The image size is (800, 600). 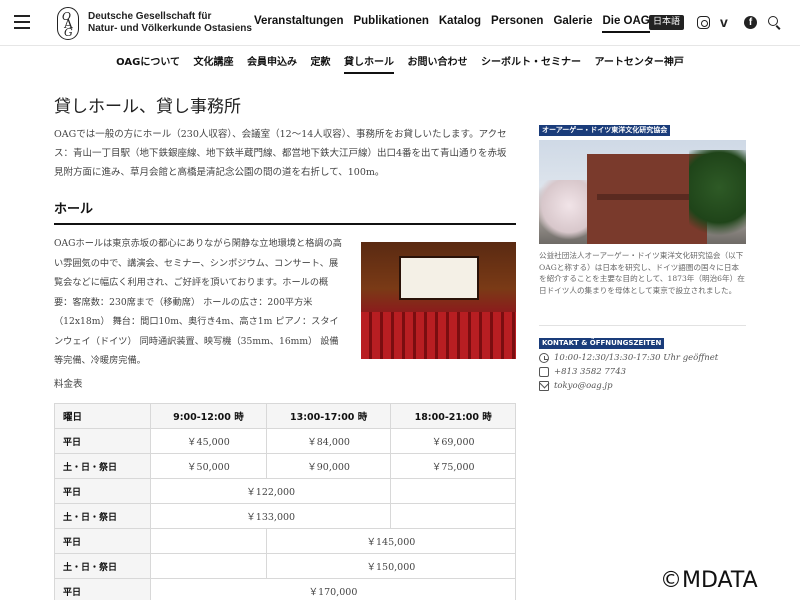 I want to click on oag-seal-icon: OAG, so click(x=68, y=23).